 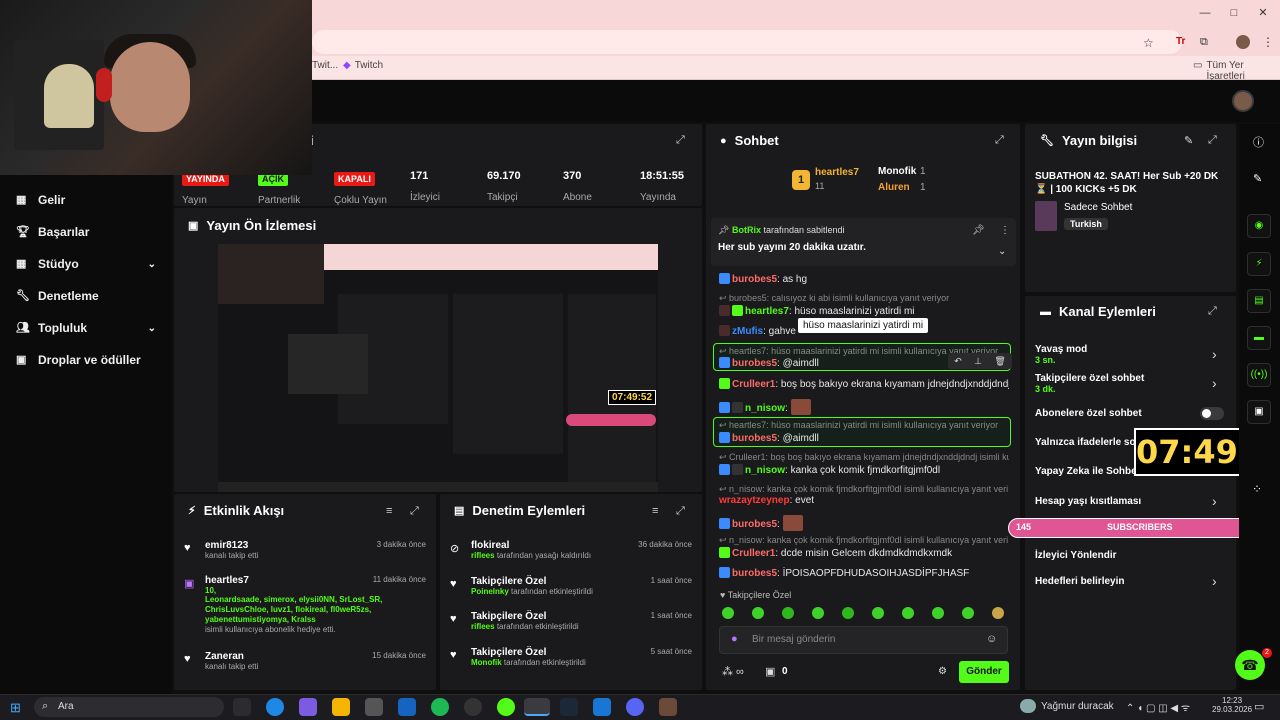 I want to click on info-icon: ⓘ, so click(x=1258, y=142).